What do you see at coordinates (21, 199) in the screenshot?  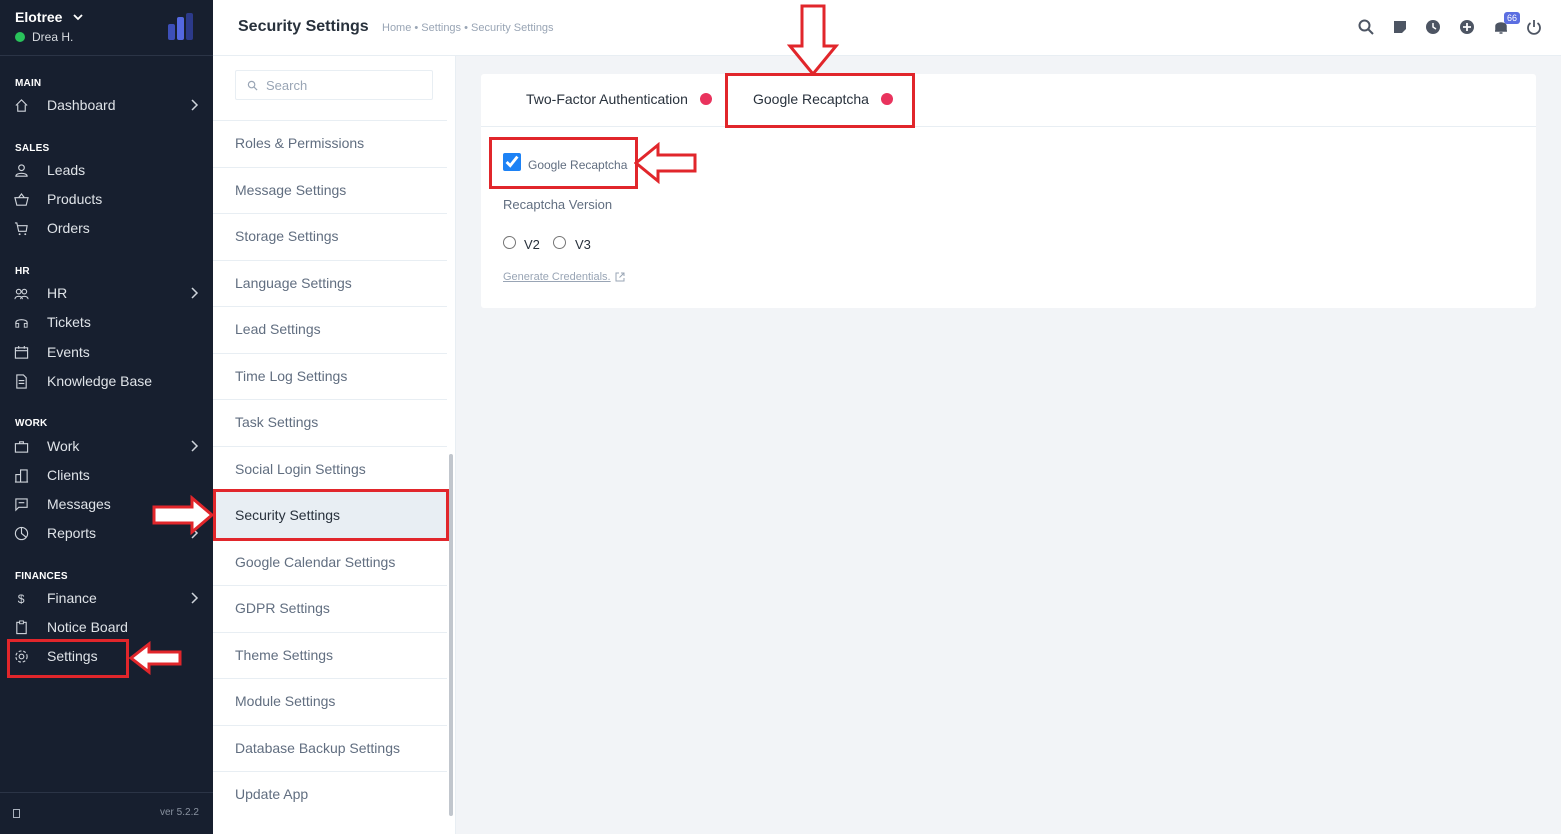 I see `basket-icon` at bounding box center [21, 199].